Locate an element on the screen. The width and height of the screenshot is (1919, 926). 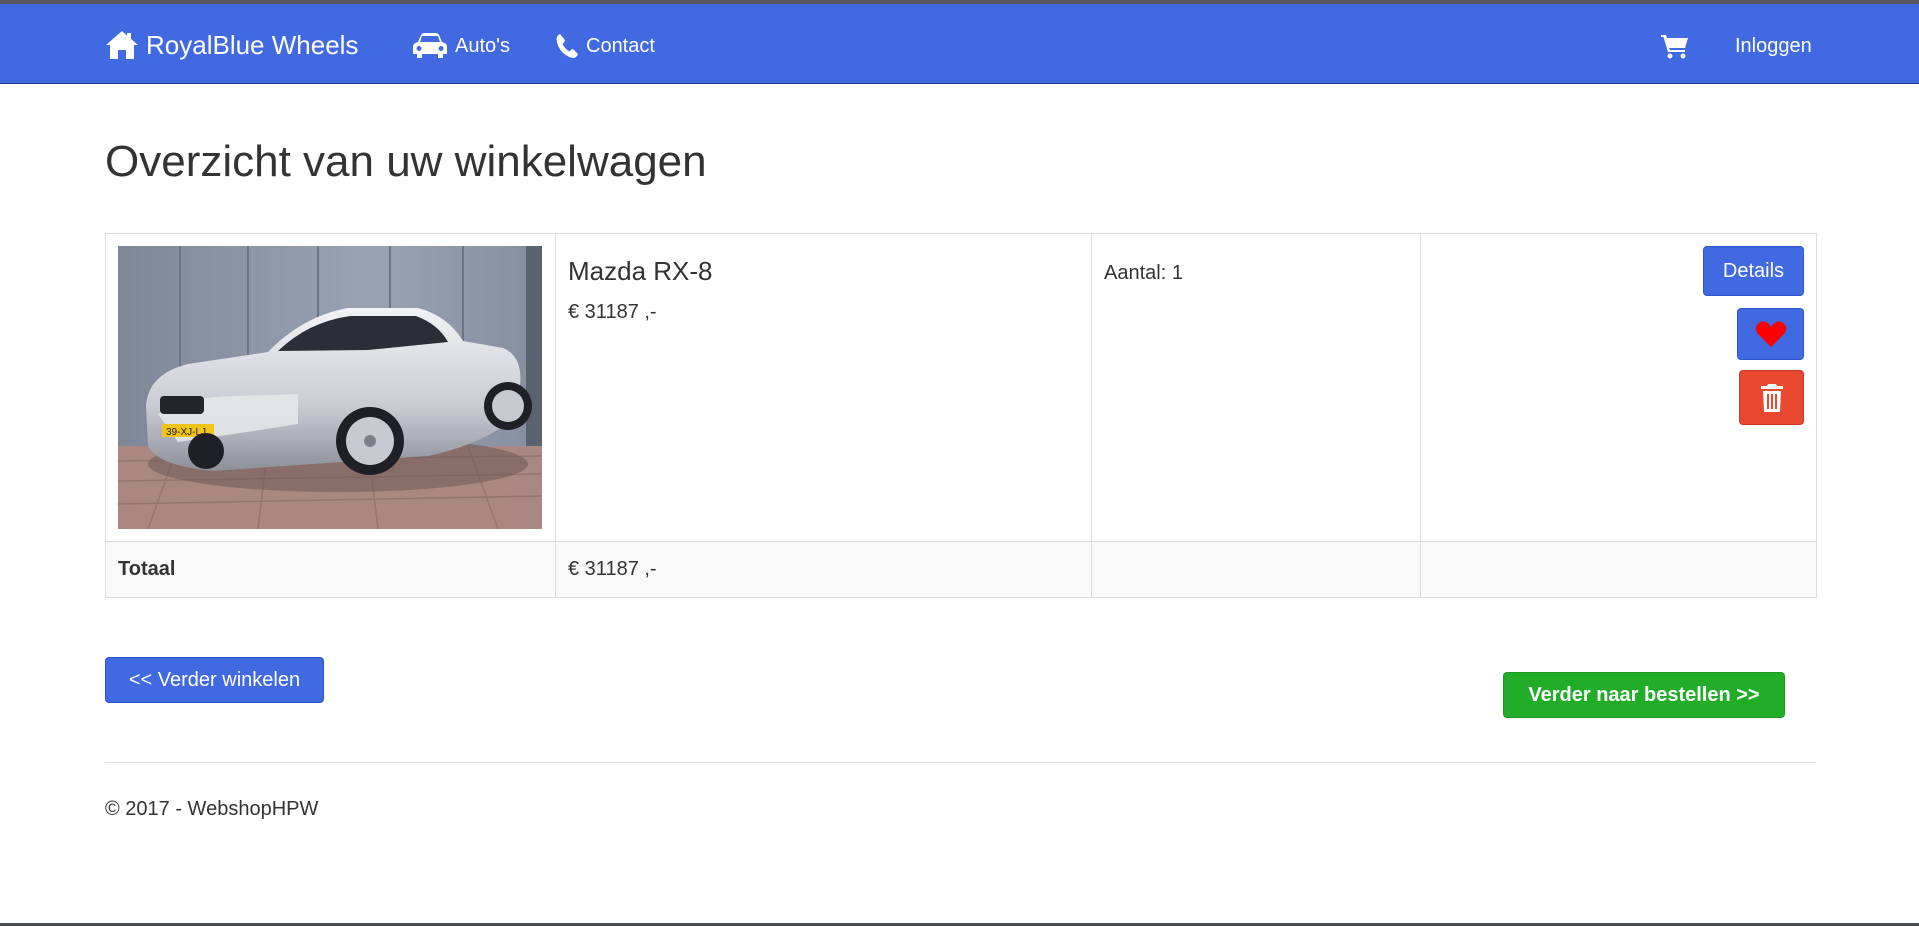
continue-shopping-button: << Verder winkelen is located at coordinates (214, 680).